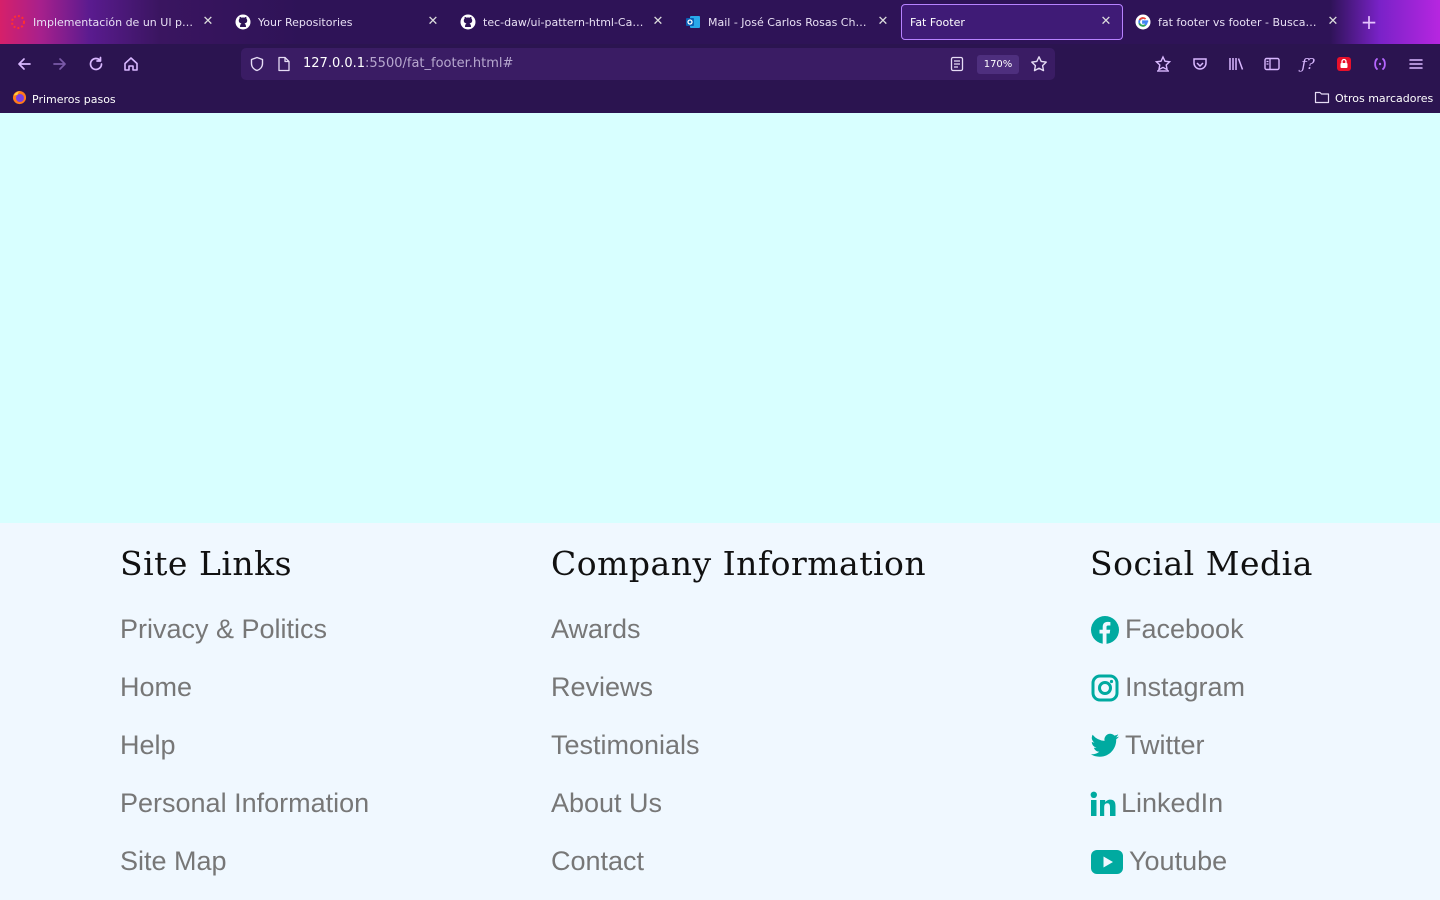  What do you see at coordinates (1308, 64) in the screenshot?
I see `font-finder-icon: ƒ?` at bounding box center [1308, 64].